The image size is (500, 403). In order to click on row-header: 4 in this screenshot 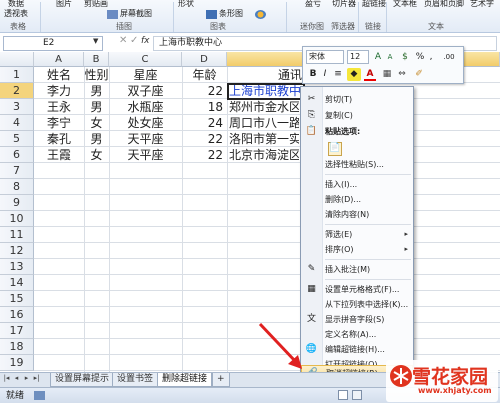, I will do `click(17, 123)`.